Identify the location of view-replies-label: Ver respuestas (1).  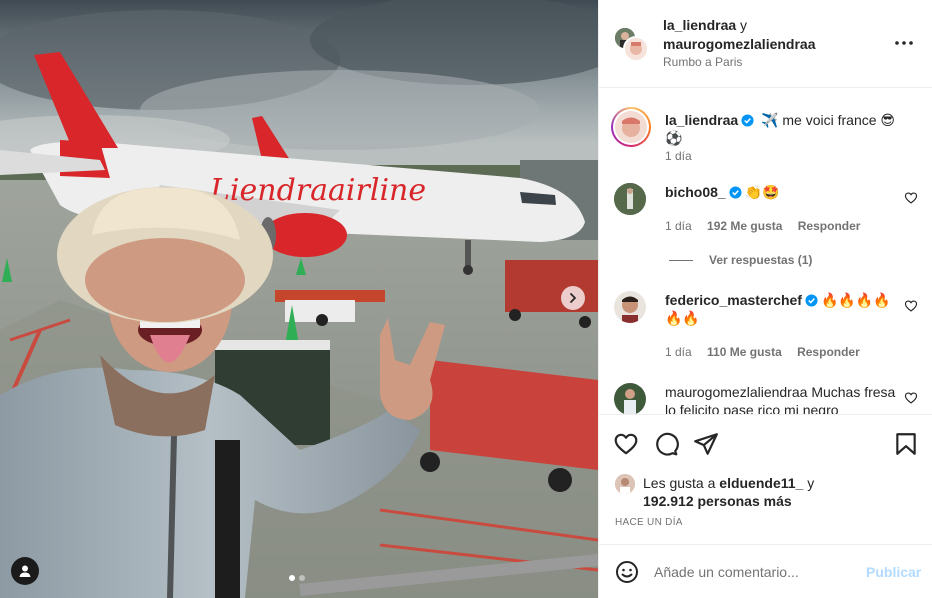
(761, 260).